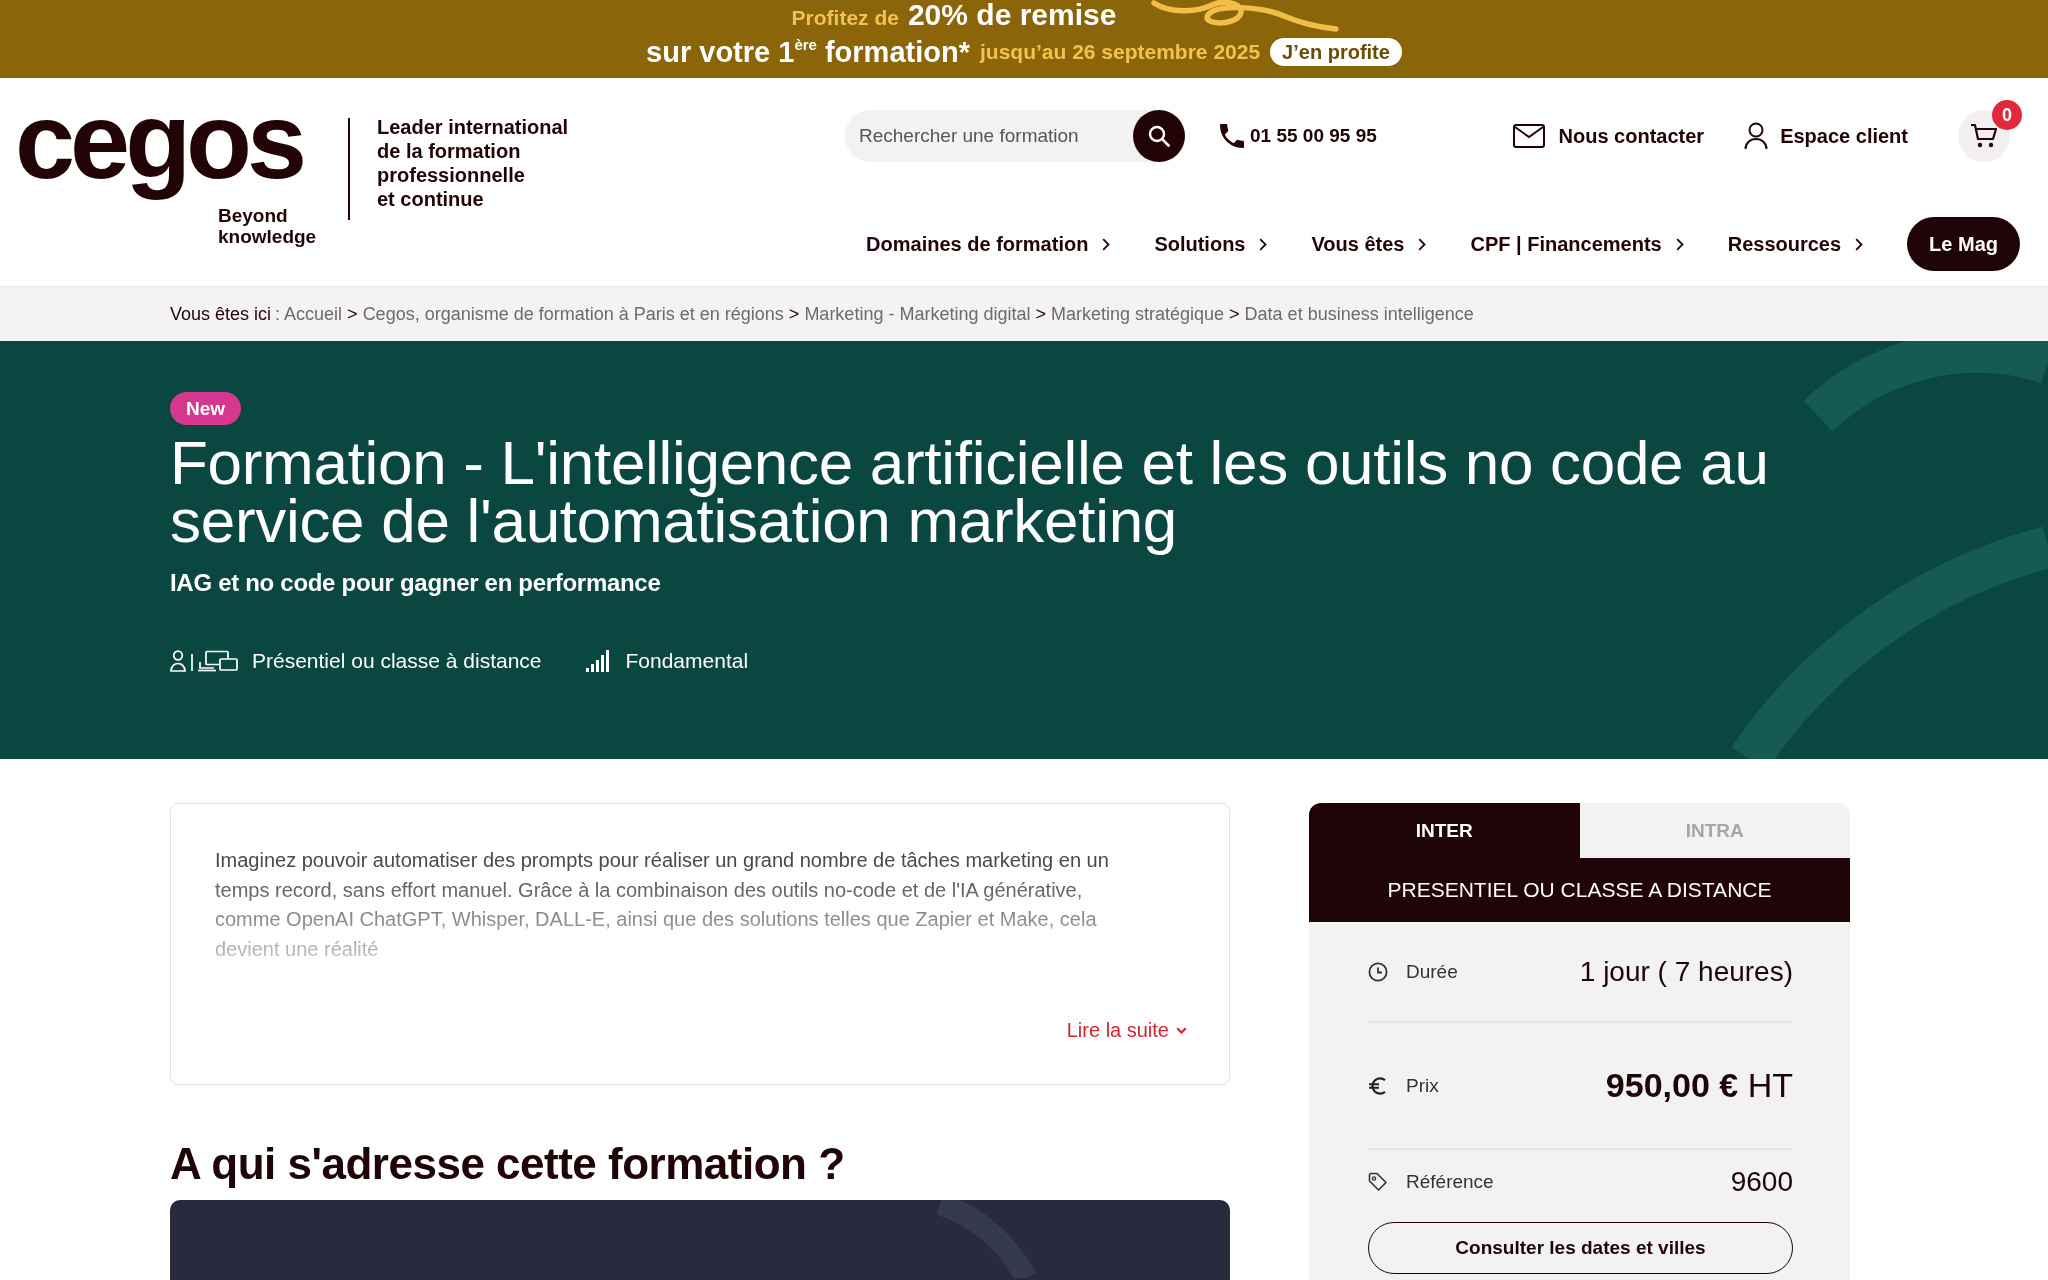 The height and width of the screenshot is (1280, 2048). Describe the element at coordinates (313, 314) in the screenshot. I see `breadcrumb-link: Accueil` at that location.